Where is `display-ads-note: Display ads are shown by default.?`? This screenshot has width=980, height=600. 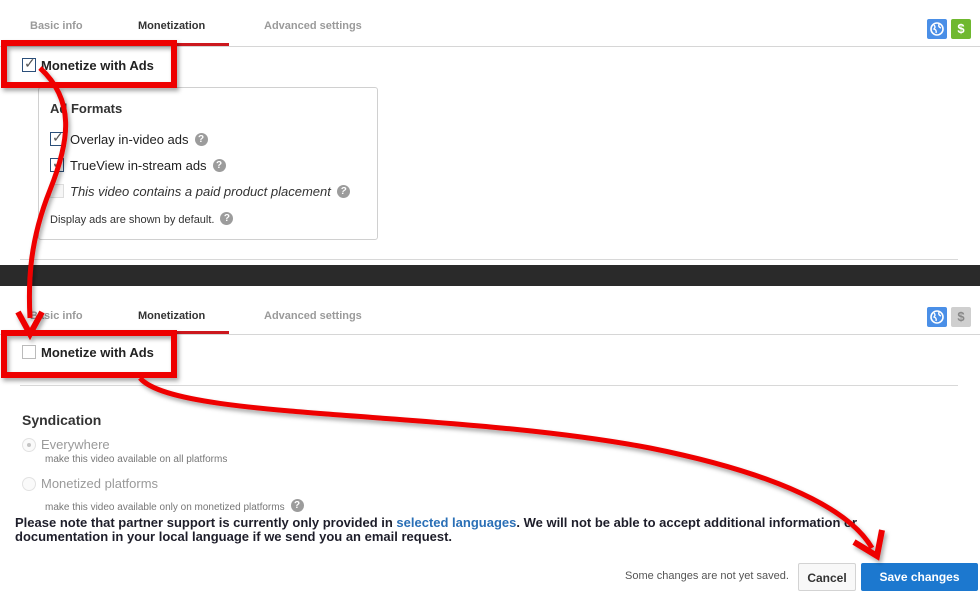 display-ads-note: Display ads are shown by default.? is located at coordinates (142, 219).